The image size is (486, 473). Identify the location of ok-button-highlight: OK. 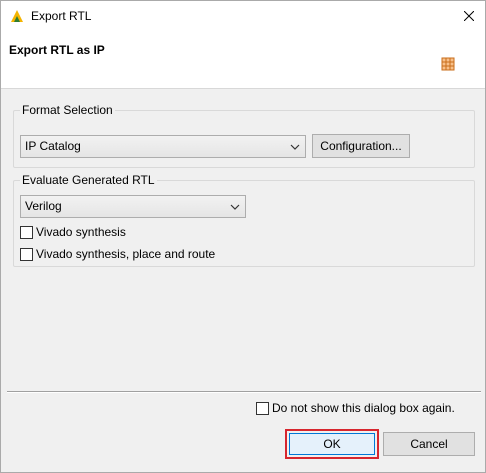
(332, 444).